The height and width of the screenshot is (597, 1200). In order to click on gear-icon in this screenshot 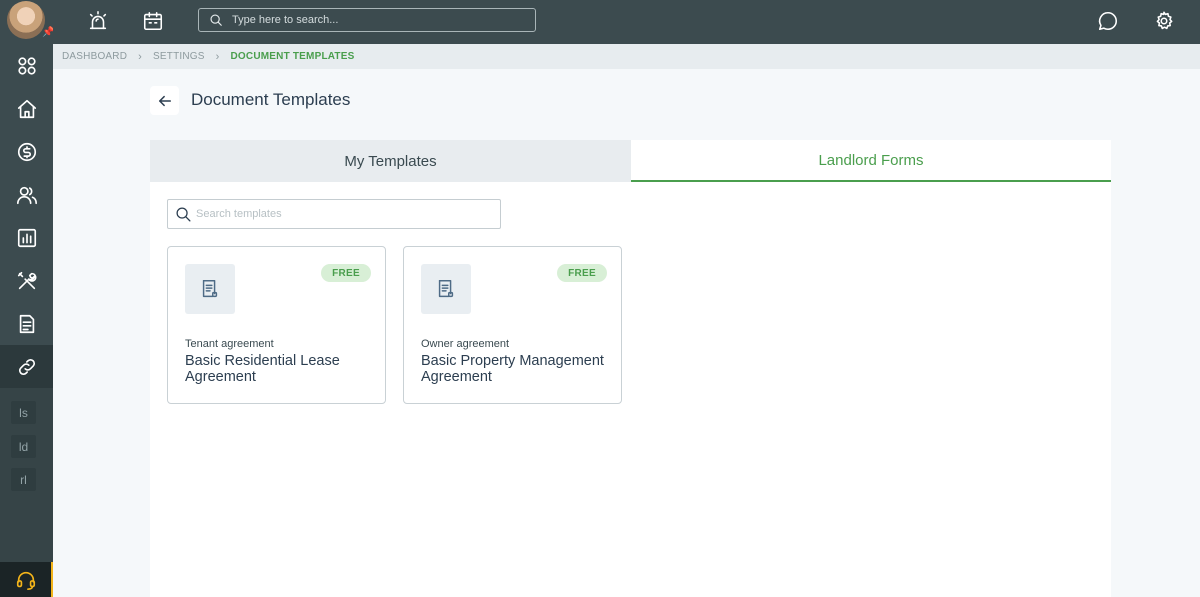, I will do `click(1164, 20)`.